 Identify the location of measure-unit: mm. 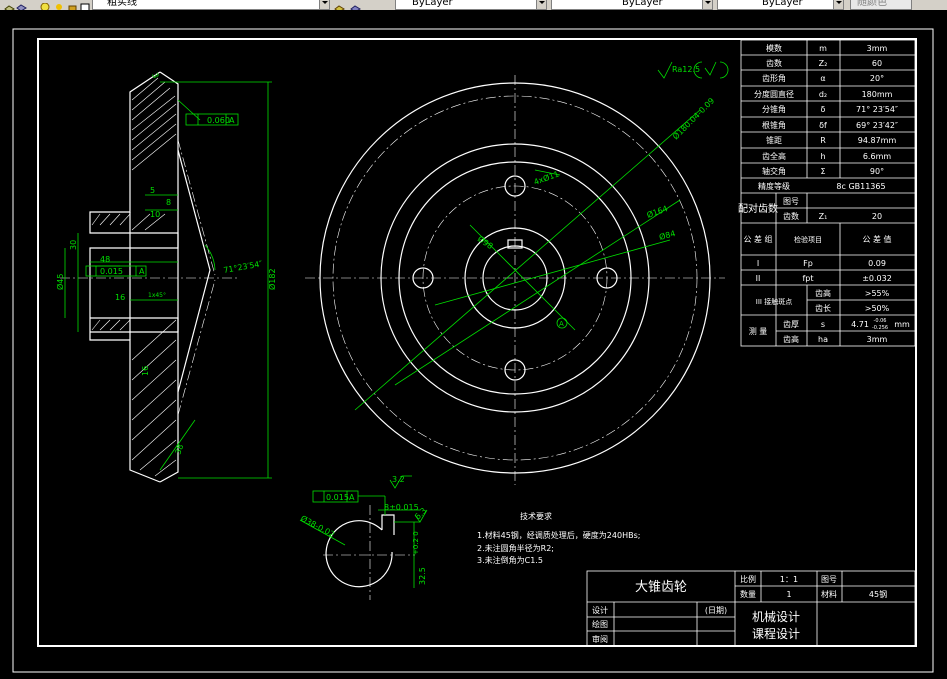
(902, 324).